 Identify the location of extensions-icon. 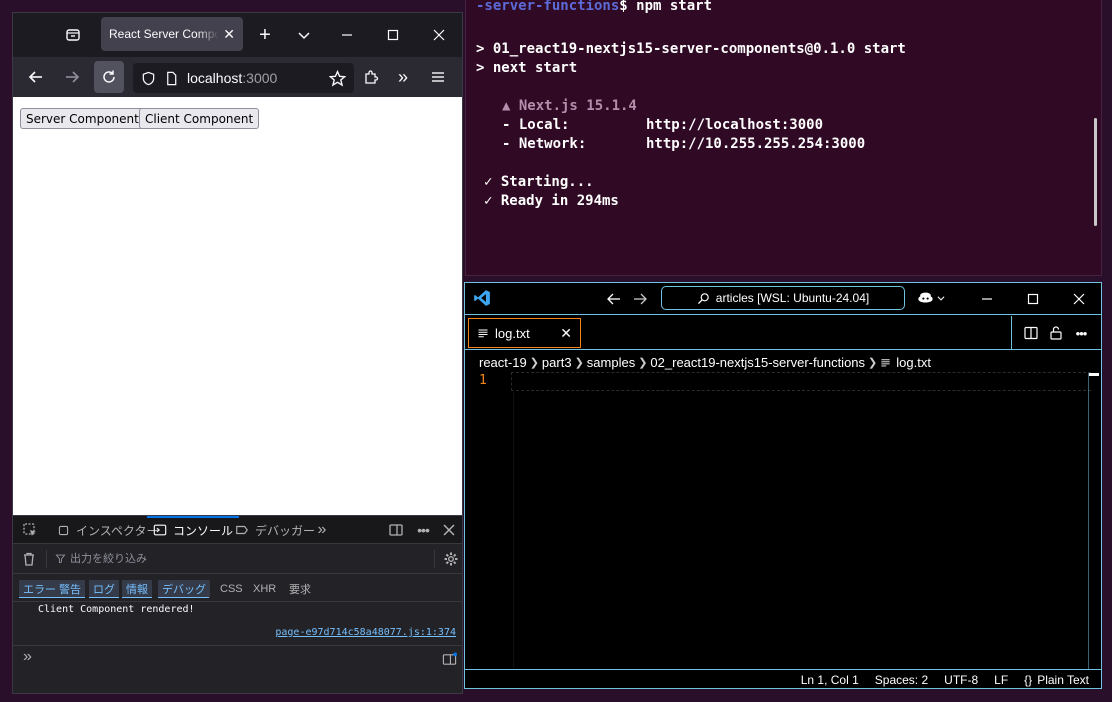
(371, 77).